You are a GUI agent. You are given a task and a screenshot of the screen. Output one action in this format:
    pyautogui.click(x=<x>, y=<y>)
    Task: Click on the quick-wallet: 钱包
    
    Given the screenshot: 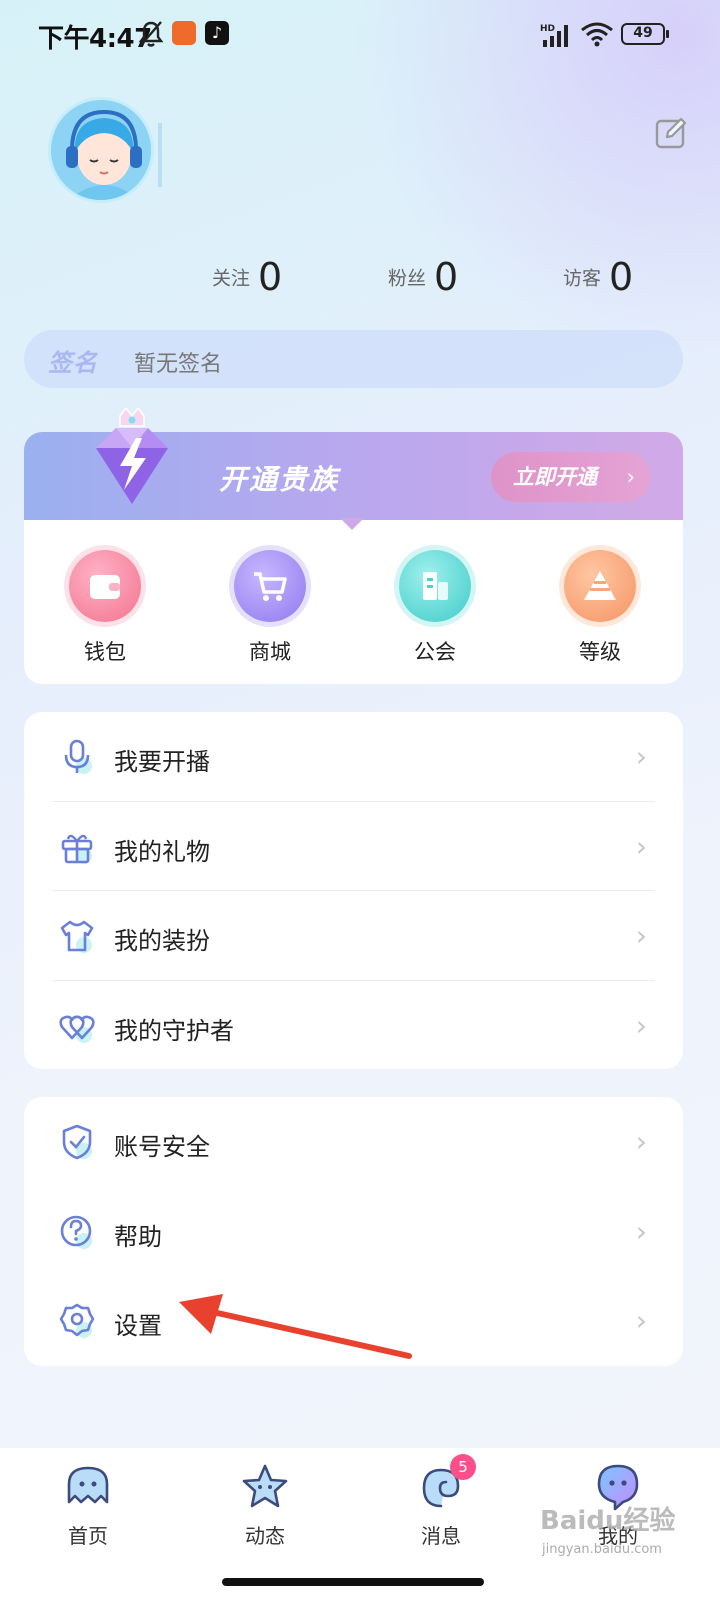 What is the action you would take?
    pyautogui.click(x=105, y=607)
    